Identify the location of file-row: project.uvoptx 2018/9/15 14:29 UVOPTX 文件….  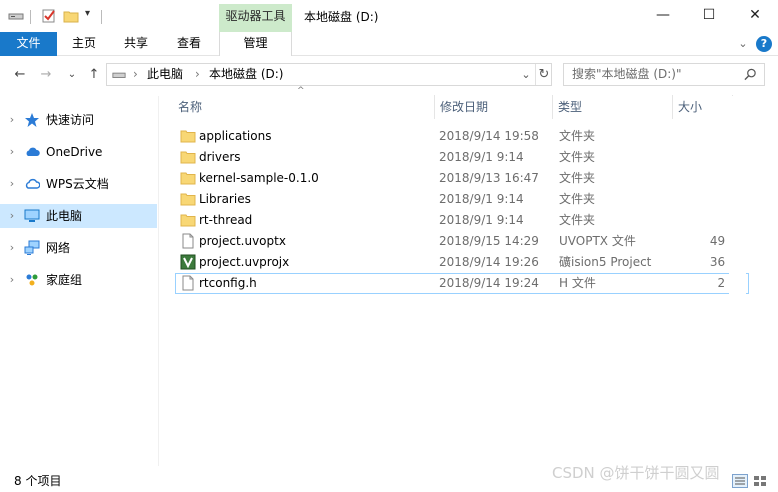
(462, 241).